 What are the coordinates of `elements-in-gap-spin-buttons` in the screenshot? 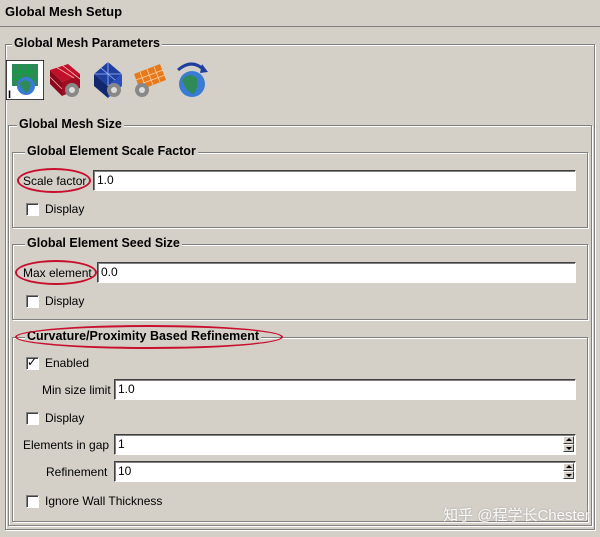 It's located at (568, 444).